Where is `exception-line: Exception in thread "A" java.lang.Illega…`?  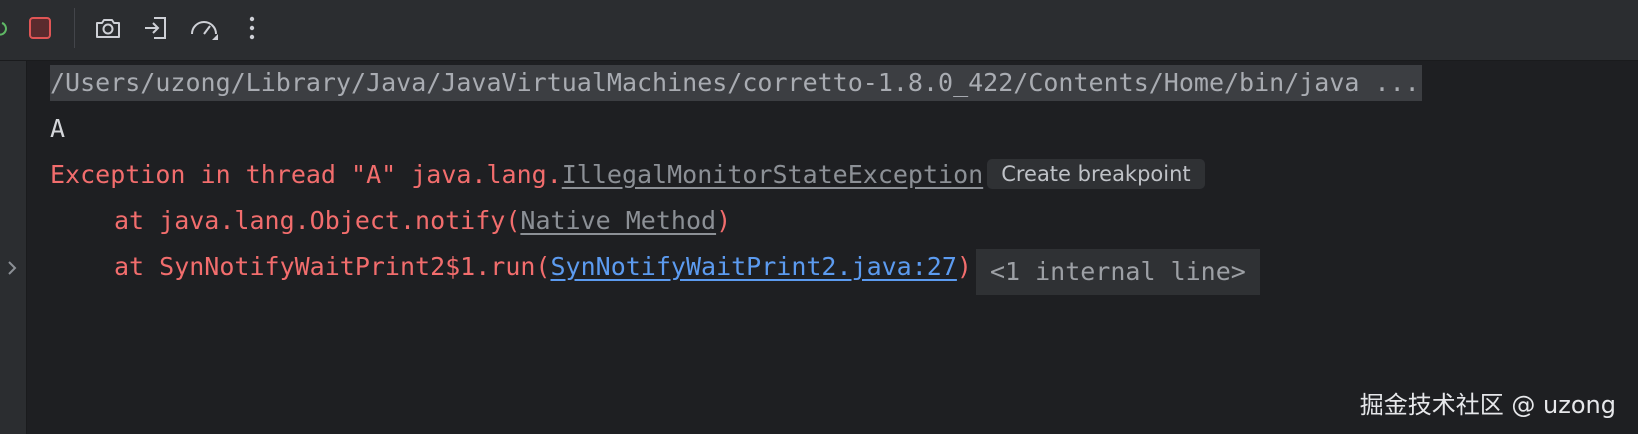
exception-line: Exception in thread "A" java.lang.Illega… is located at coordinates (627, 175).